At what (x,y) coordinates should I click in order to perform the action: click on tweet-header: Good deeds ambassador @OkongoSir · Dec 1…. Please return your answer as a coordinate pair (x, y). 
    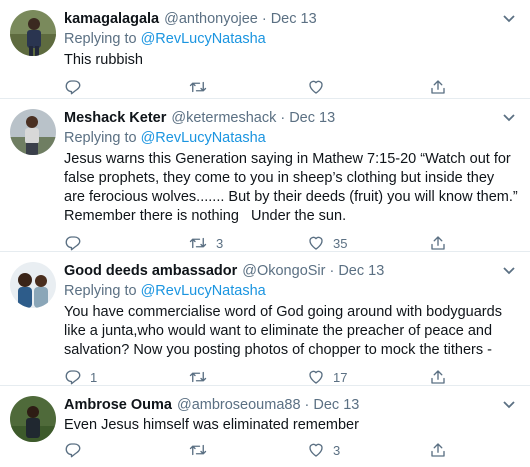
    Looking at the image, I should click on (291, 271).